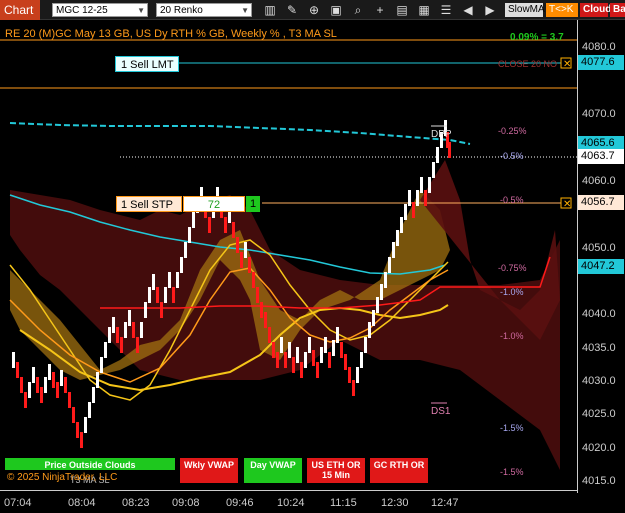  Describe the element at coordinates (512, 268) in the screenshot. I see `pct-label: -0.75%` at that location.